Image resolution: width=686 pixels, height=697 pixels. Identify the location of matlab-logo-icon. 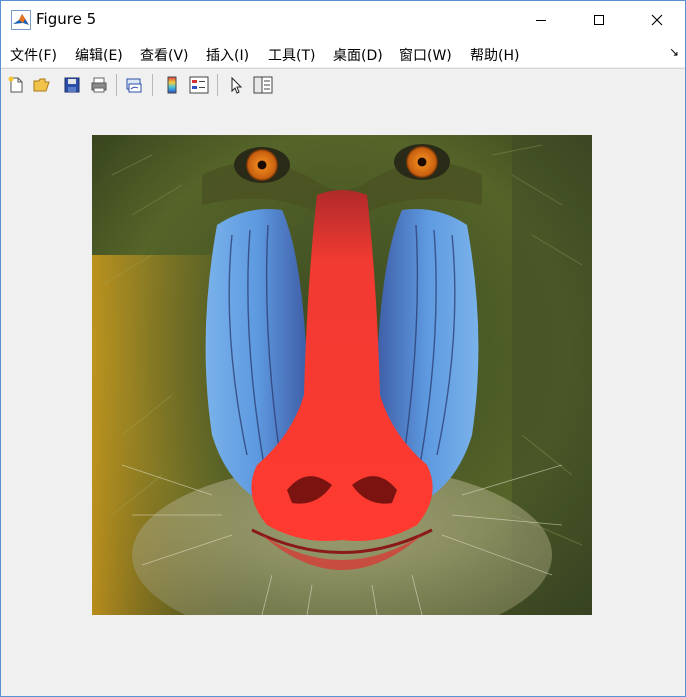
(21, 20).